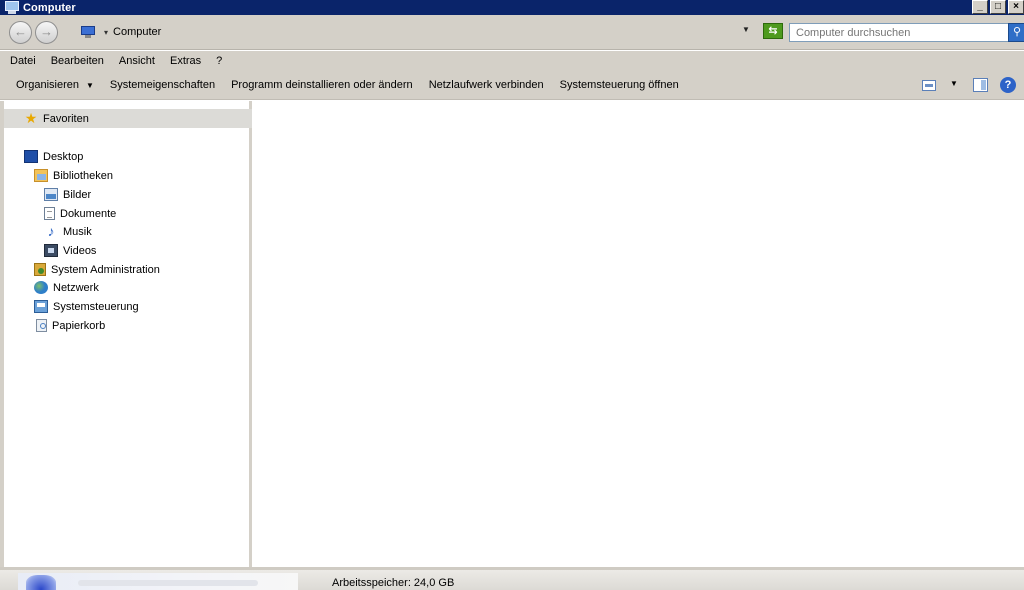  I want to click on nav-documents: Dokumente, so click(80, 213).